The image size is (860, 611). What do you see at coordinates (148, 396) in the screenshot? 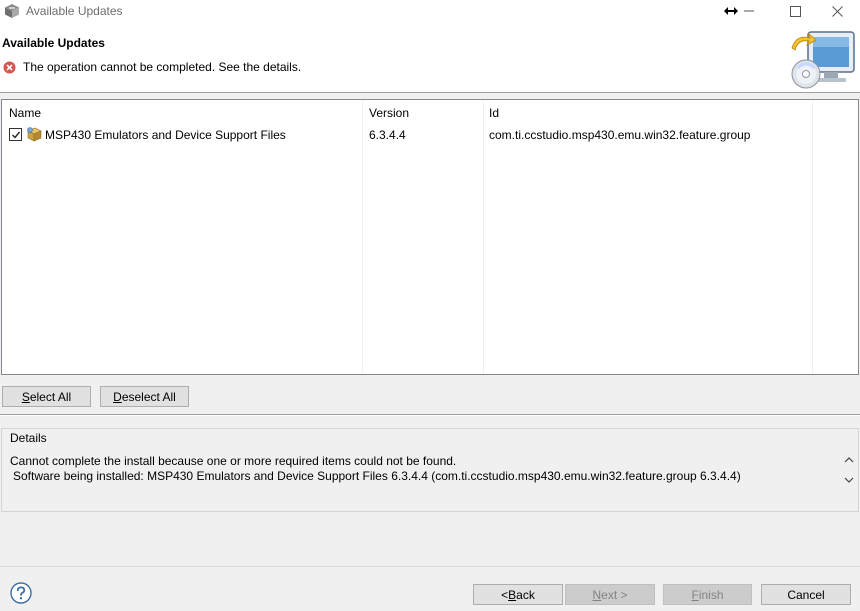
I see `button-label-part: eselect All` at bounding box center [148, 396].